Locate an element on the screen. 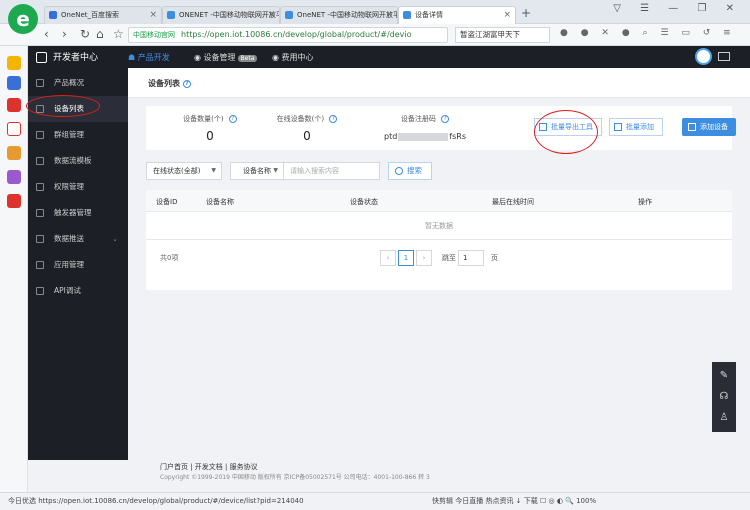  floating-toolbar: ✎ ☊ ♙ is located at coordinates (724, 397).